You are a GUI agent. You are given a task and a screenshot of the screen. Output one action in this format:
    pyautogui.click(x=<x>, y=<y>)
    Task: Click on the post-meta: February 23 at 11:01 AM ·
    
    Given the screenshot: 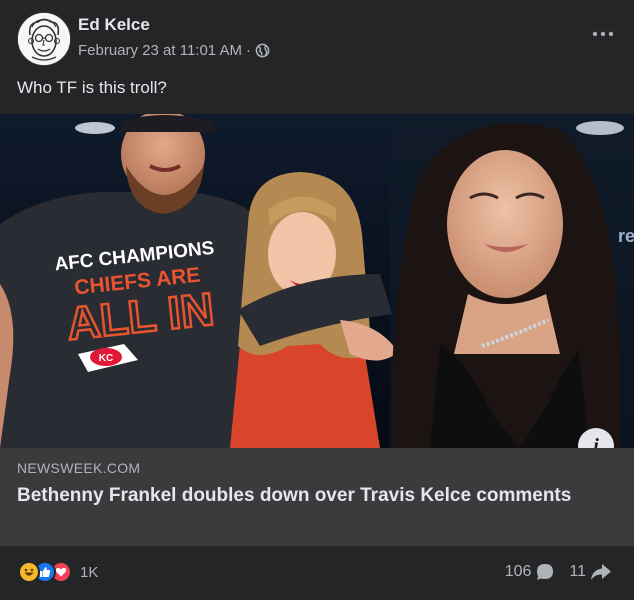 What is the action you would take?
    pyautogui.click(x=174, y=50)
    